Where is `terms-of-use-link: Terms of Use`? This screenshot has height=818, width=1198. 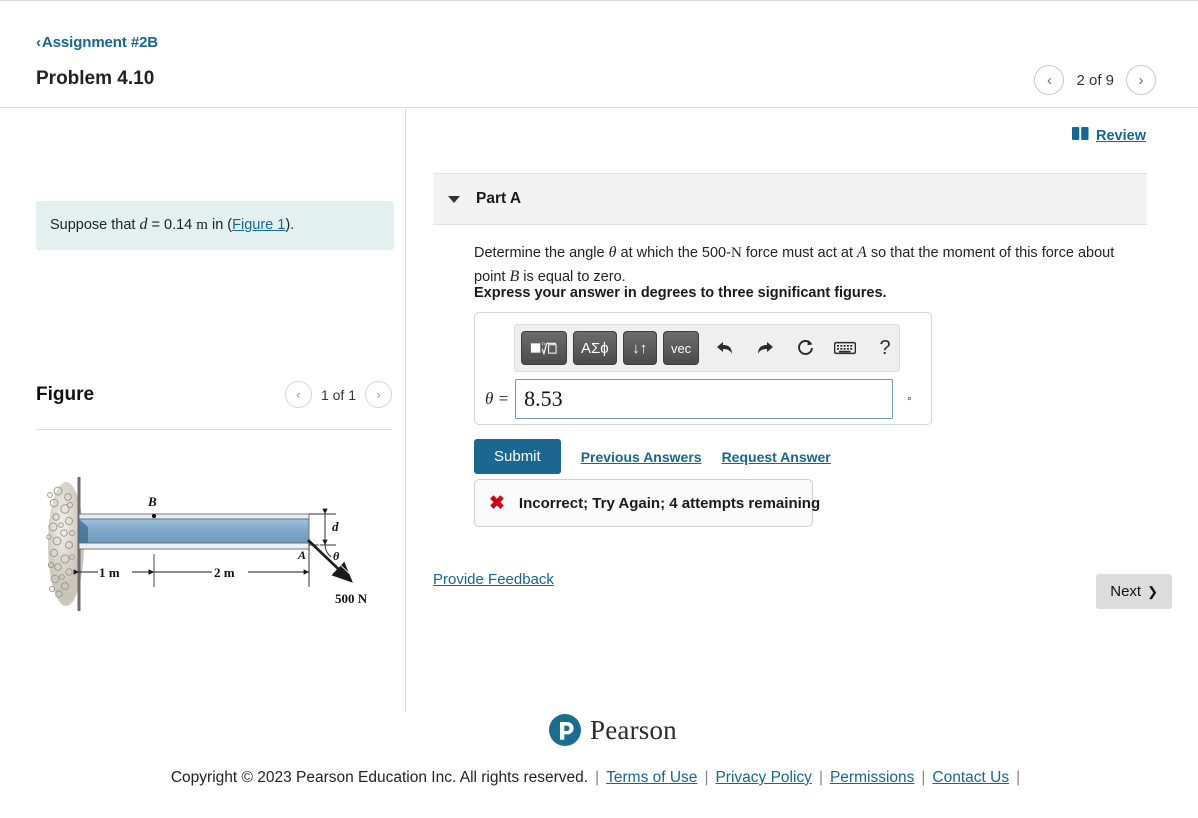 terms-of-use-link: Terms of Use is located at coordinates (651, 777).